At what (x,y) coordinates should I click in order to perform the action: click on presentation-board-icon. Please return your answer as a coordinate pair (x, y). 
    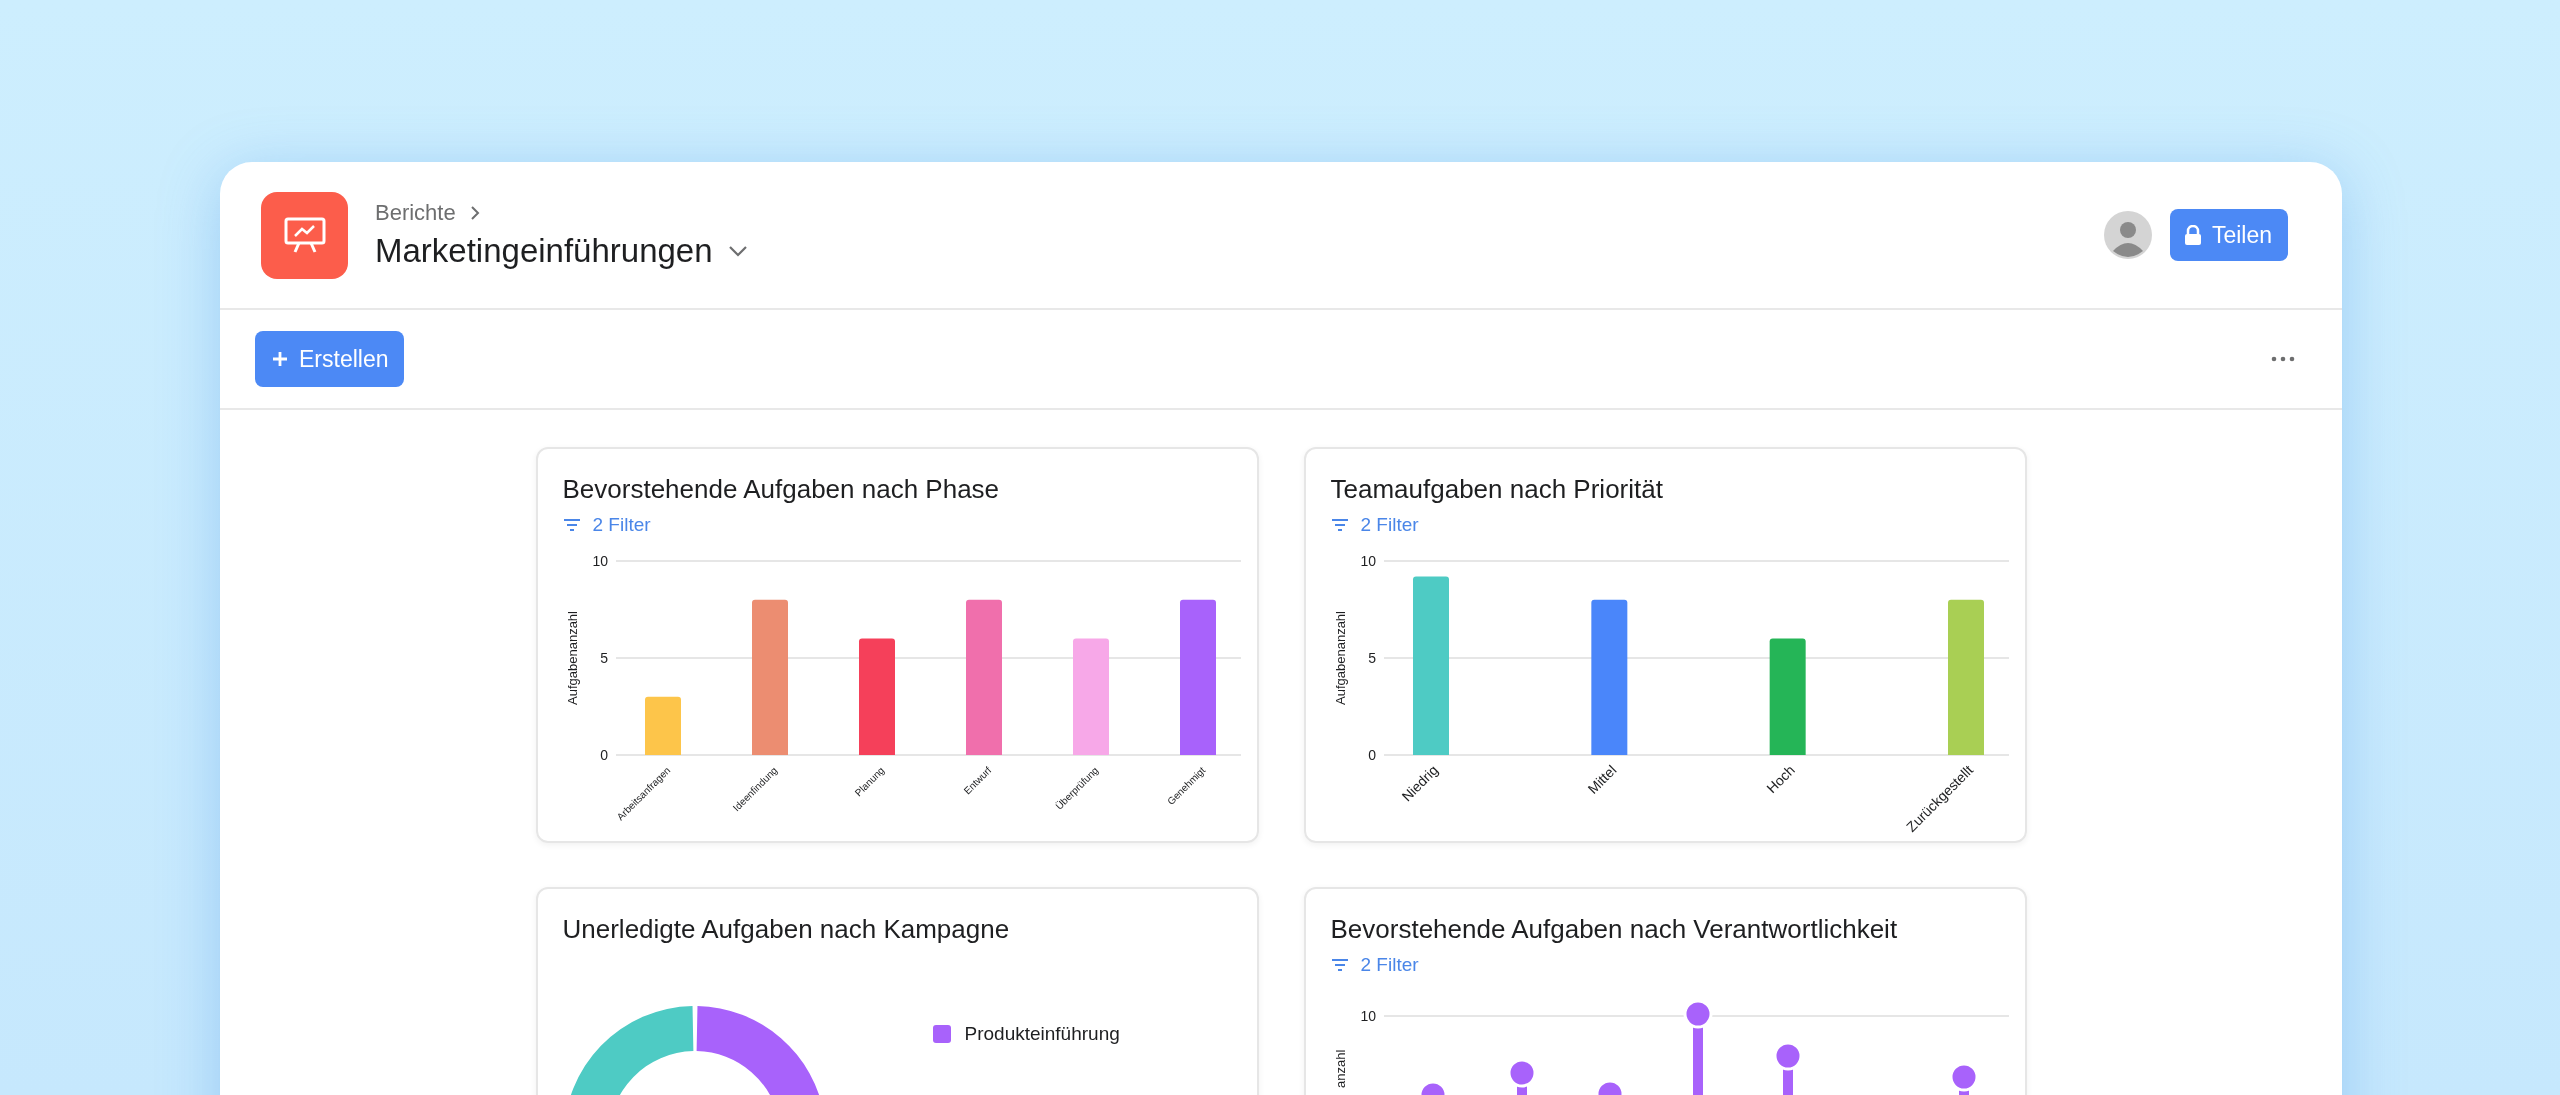
    Looking at the image, I should click on (304, 235).